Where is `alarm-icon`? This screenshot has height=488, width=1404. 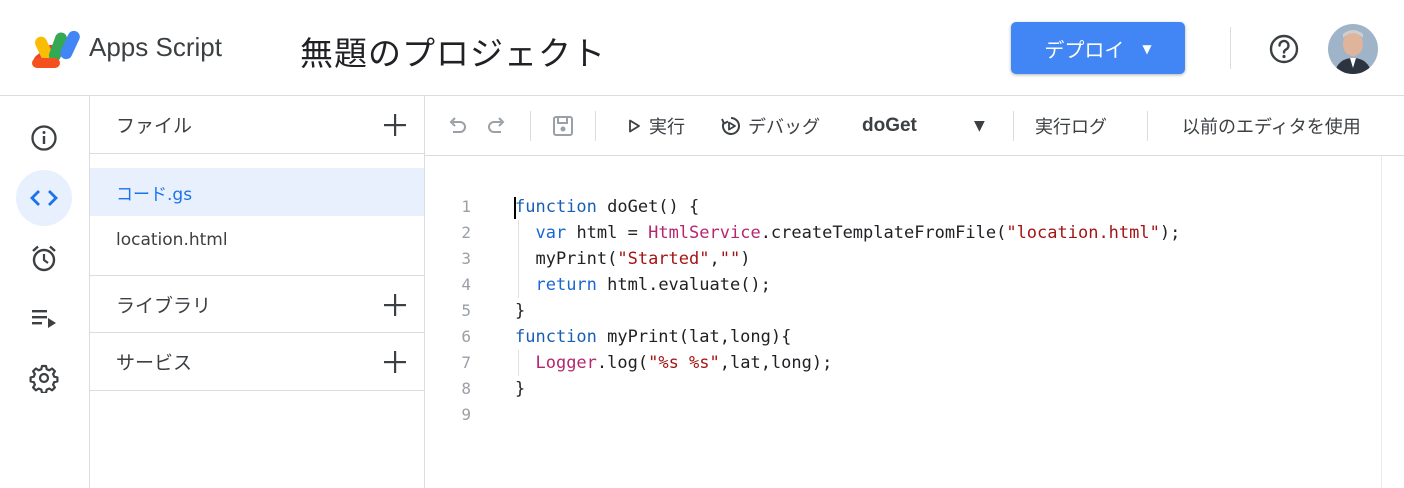
alarm-icon is located at coordinates (44, 258).